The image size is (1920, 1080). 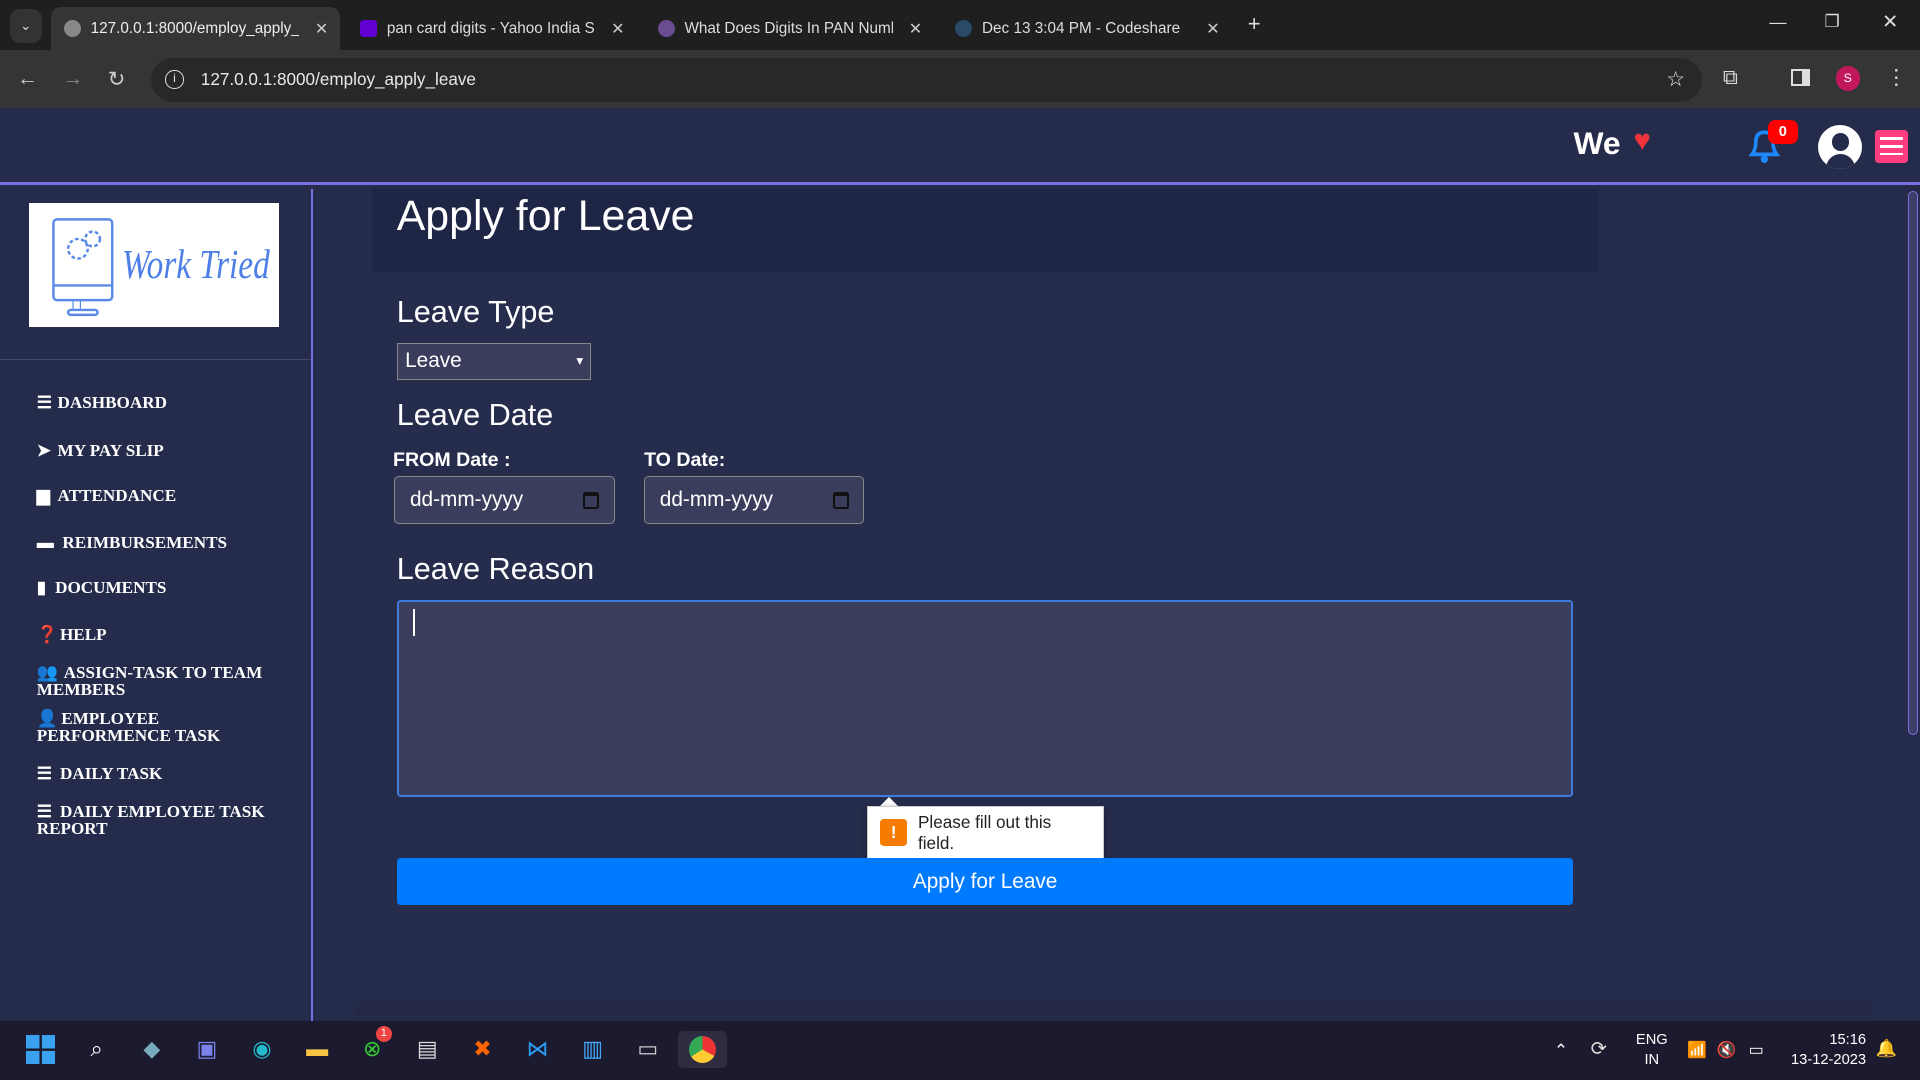 I want to click on notification-bell: 0, so click(x=1772, y=145).